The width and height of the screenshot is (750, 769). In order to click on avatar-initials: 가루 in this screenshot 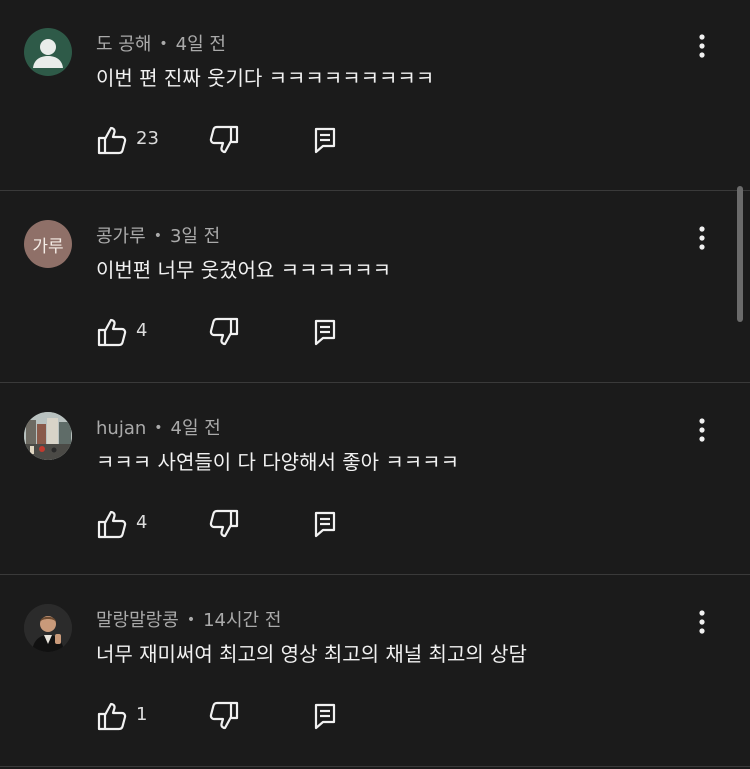, I will do `click(48, 246)`.